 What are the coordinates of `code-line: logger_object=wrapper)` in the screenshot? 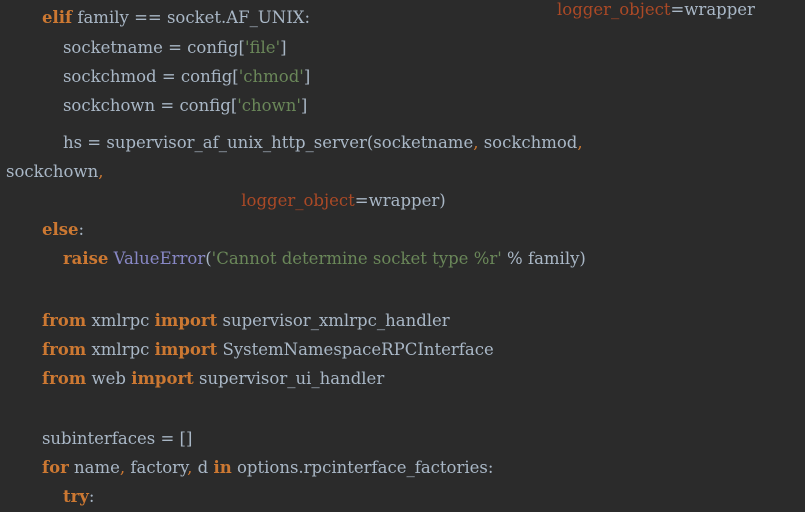 It's located at (223, 200).